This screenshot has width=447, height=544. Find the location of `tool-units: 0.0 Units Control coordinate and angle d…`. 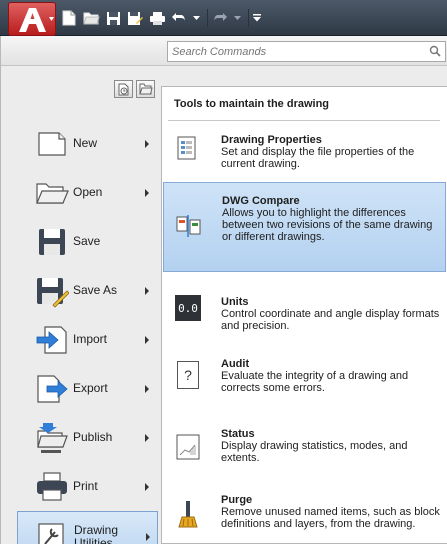

tool-units: 0.0 Units Control coordinate and angle d… is located at coordinates (304, 308).